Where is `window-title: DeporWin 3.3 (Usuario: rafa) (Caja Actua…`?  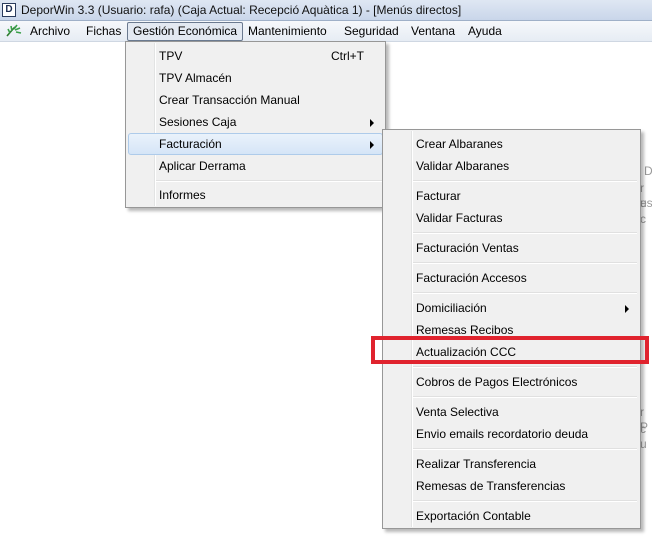
window-title: DeporWin 3.3 (Usuario: rafa) (Caja Actua… is located at coordinates (241, 10).